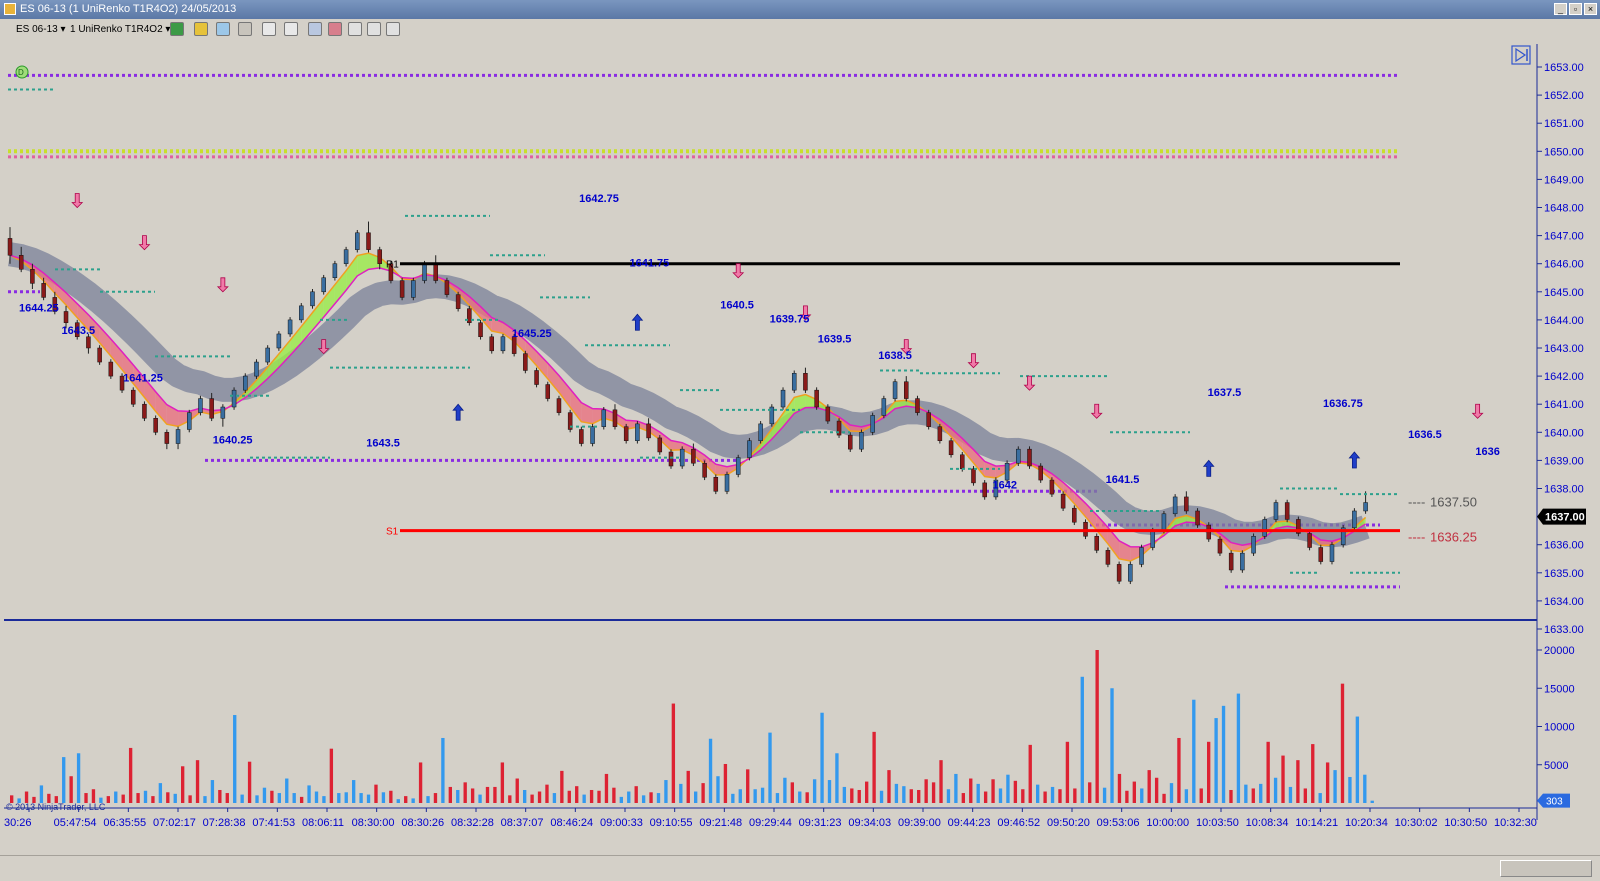 Image resolution: width=1600 pixels, height=881 pixels. I want to click on close-button: ×, so click(1590, 9).